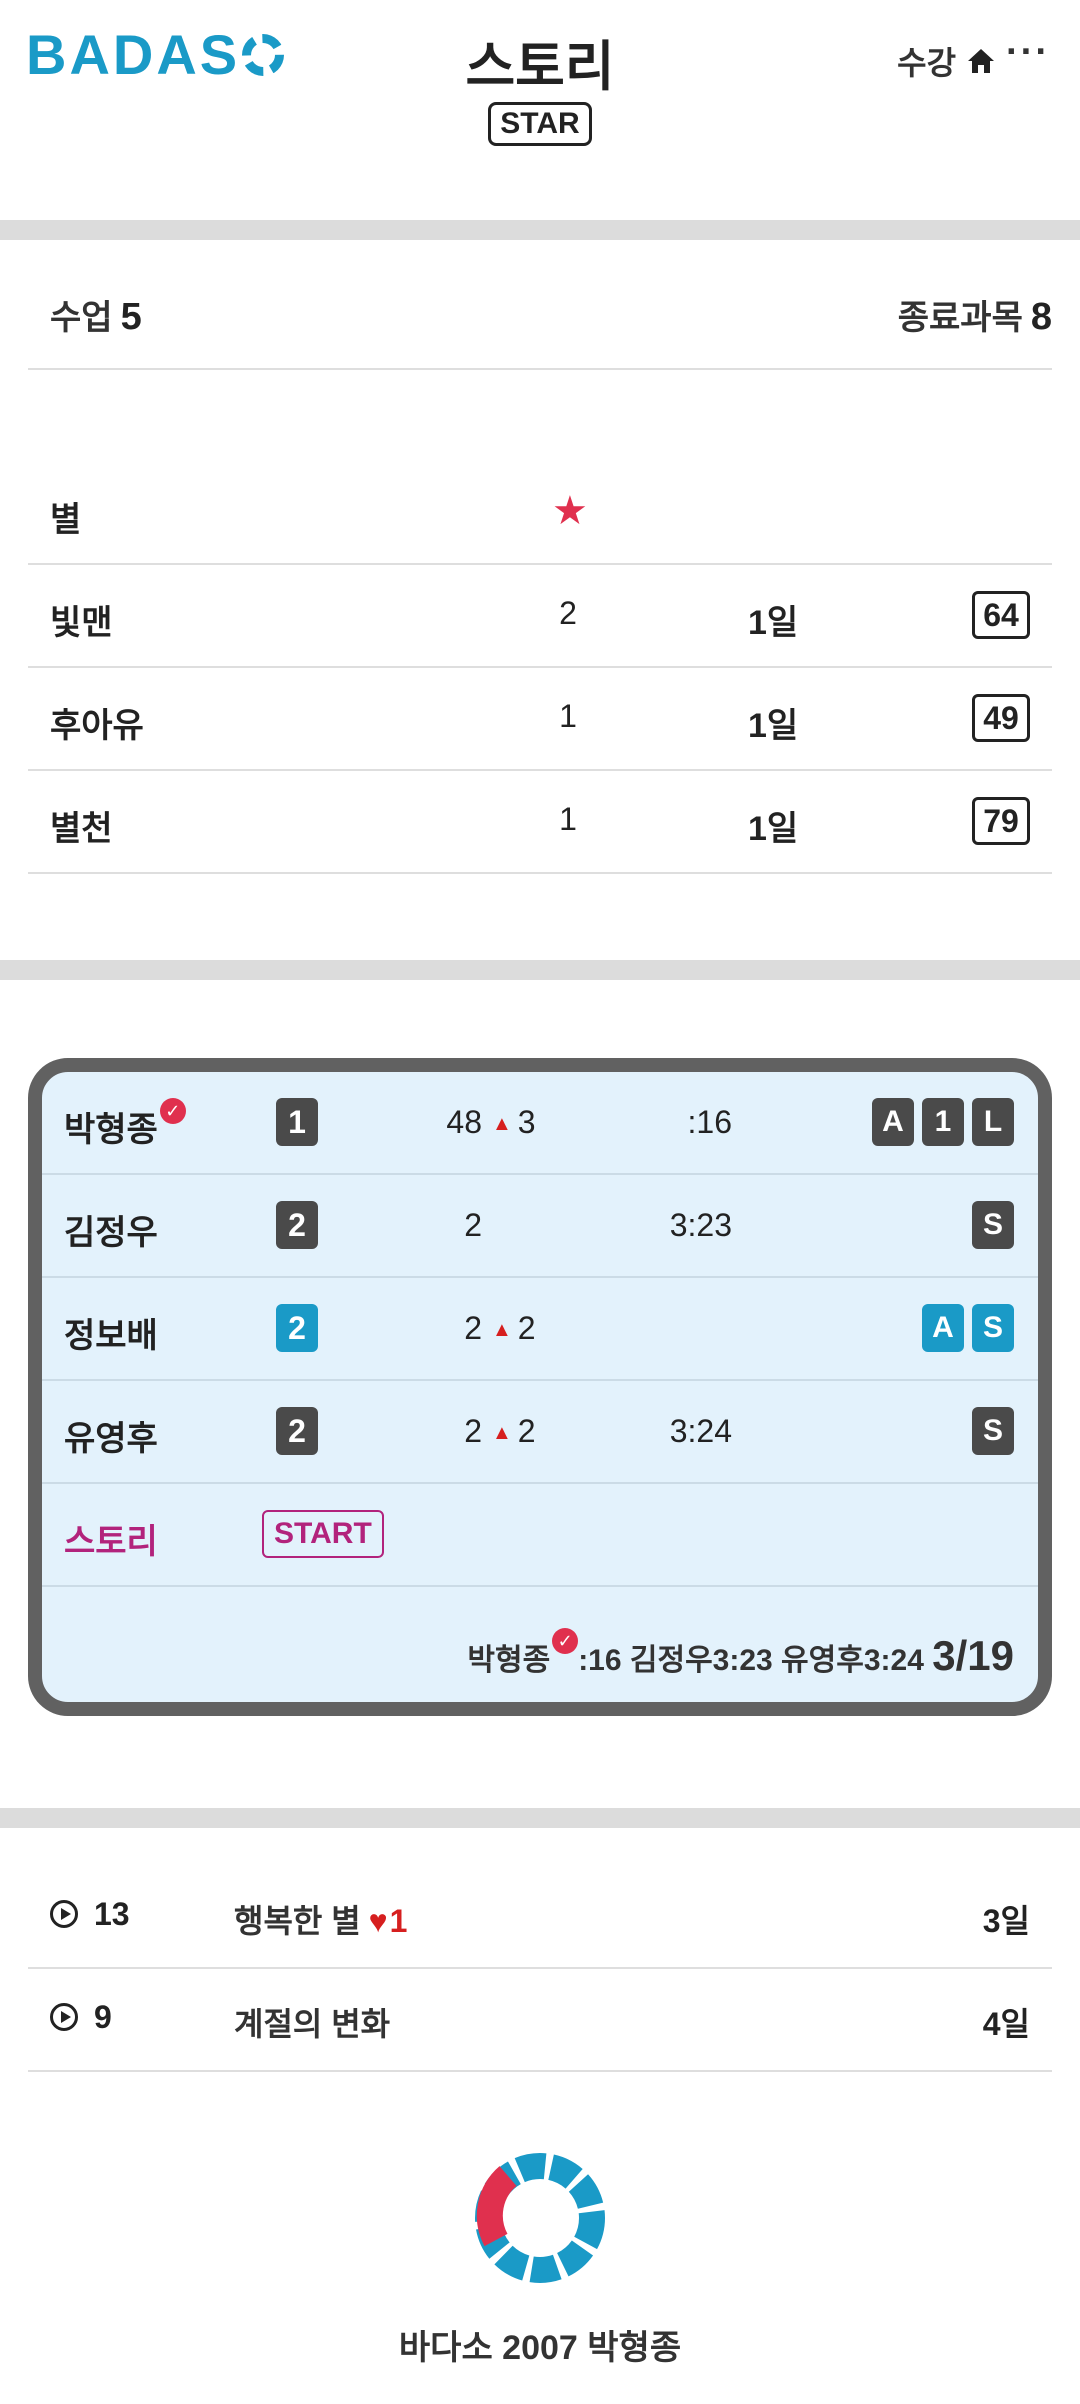  What do you see at coordinates (570, 511) in the screenshot?
I see `star-icon: ★` at bounding box center [570, 511].